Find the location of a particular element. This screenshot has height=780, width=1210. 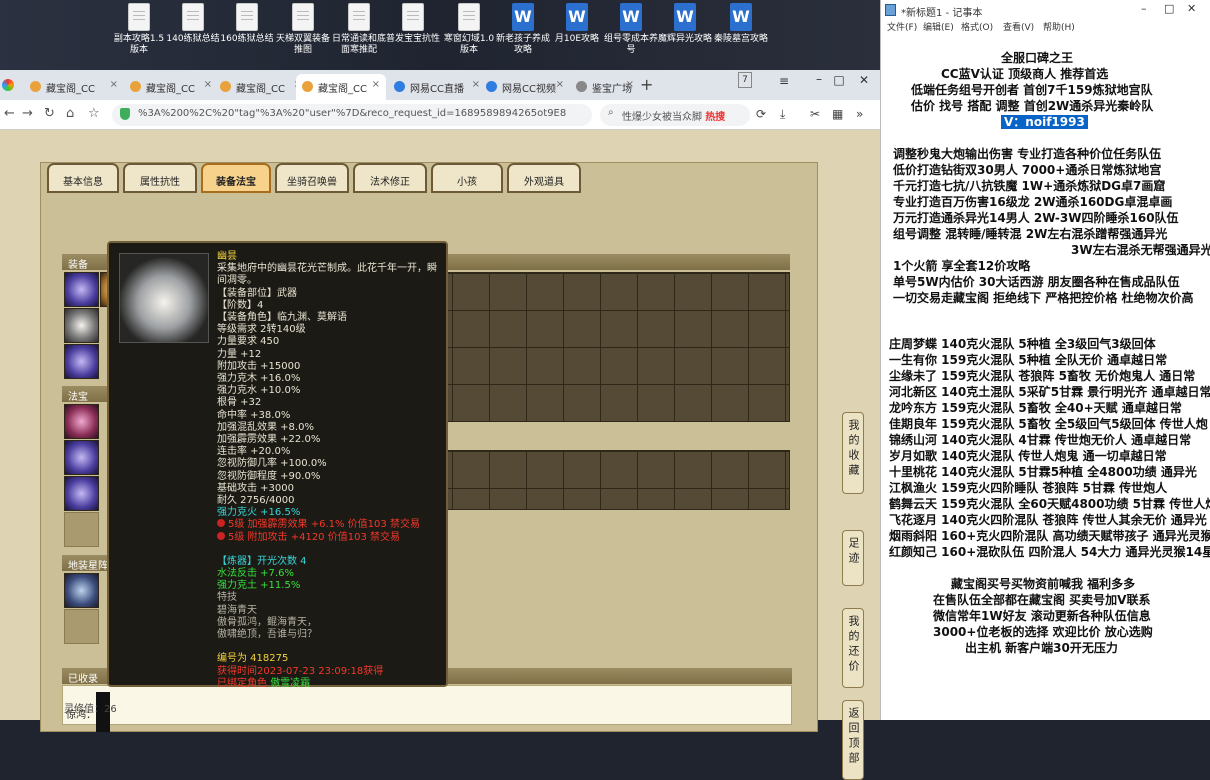

grid-icon: ▦ is located at coordinates (837, 114).